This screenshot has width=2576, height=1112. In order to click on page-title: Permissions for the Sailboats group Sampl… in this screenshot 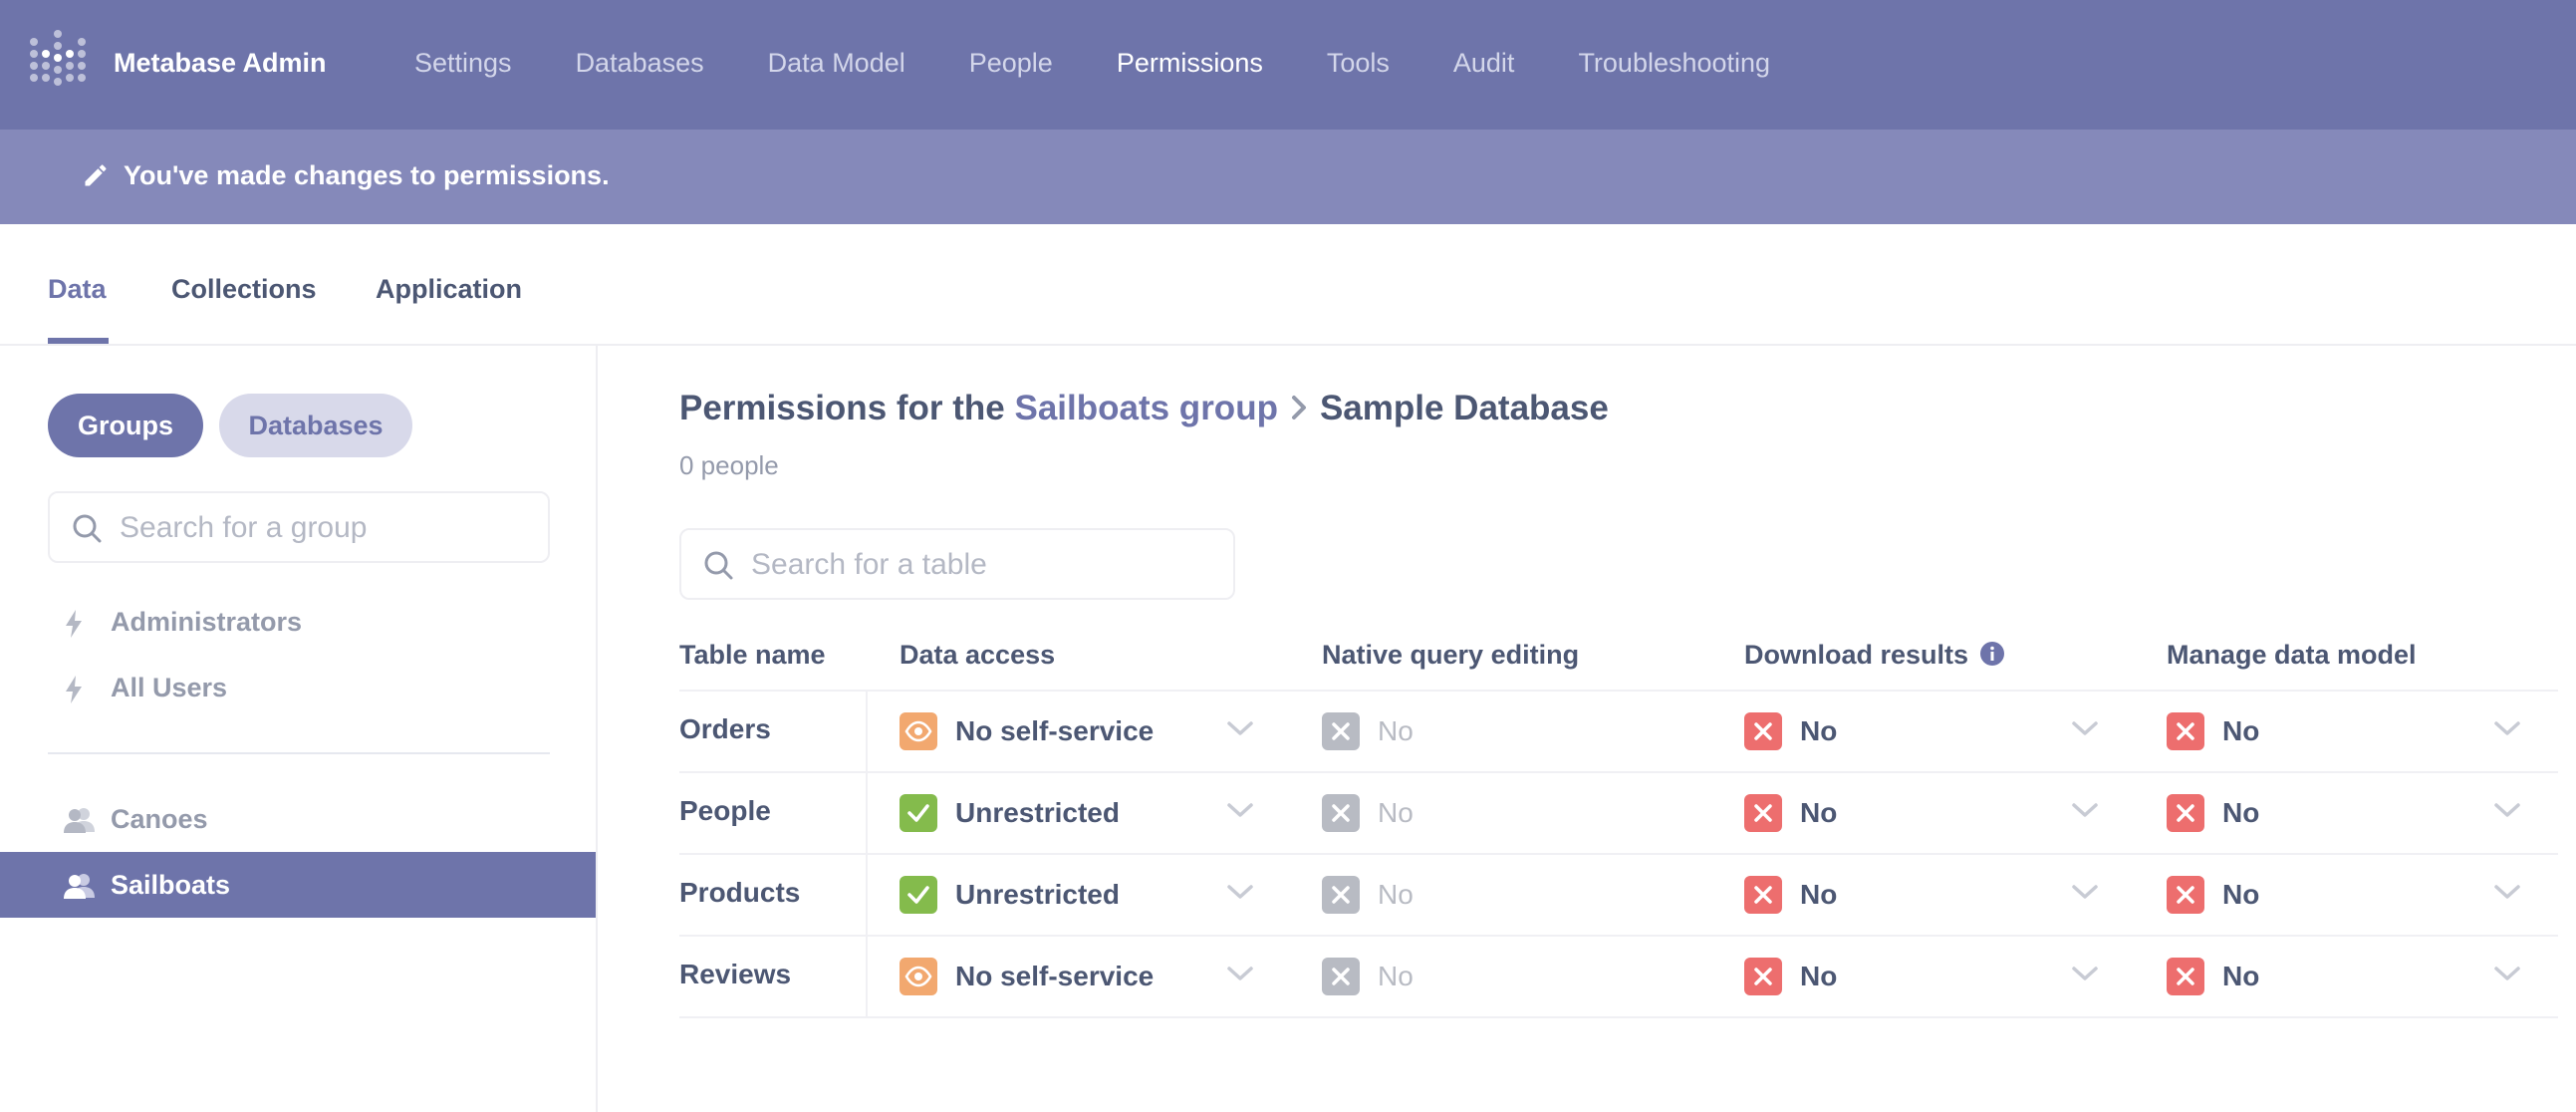, I will do `click(1144, 408)`.